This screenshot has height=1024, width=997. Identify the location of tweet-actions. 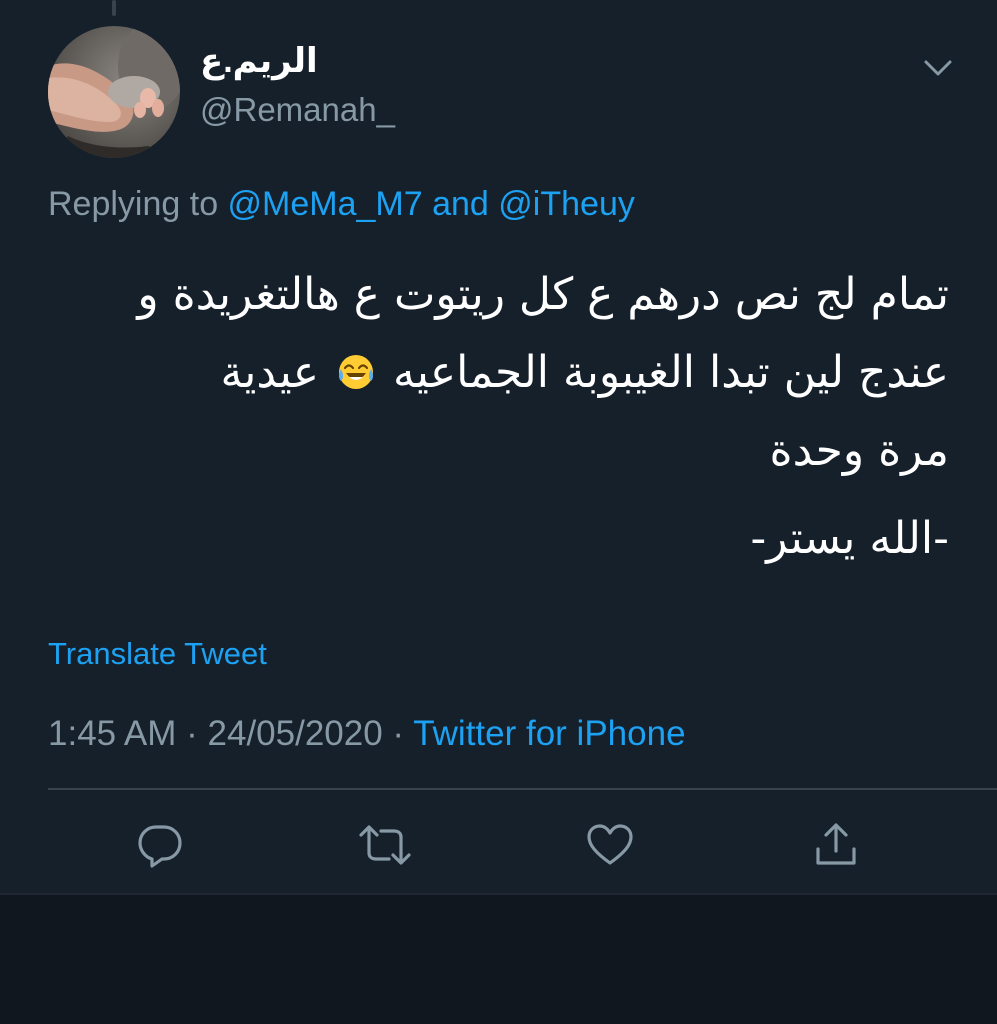
(498, 846).